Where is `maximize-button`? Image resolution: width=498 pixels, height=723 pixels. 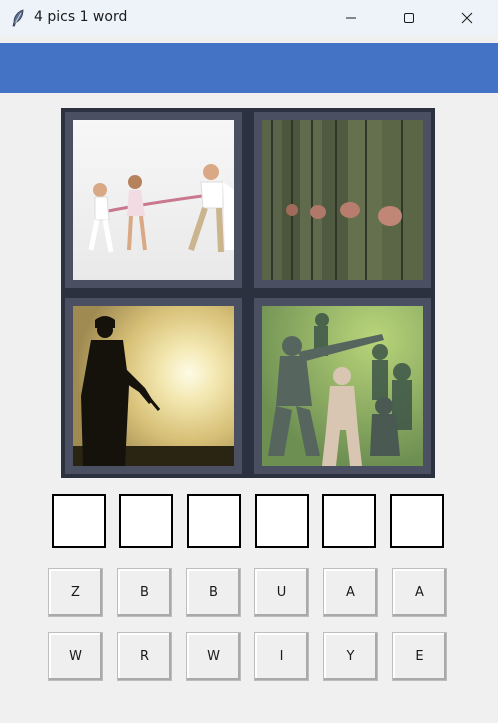 maximize-button is located at coordinates (409, 18).